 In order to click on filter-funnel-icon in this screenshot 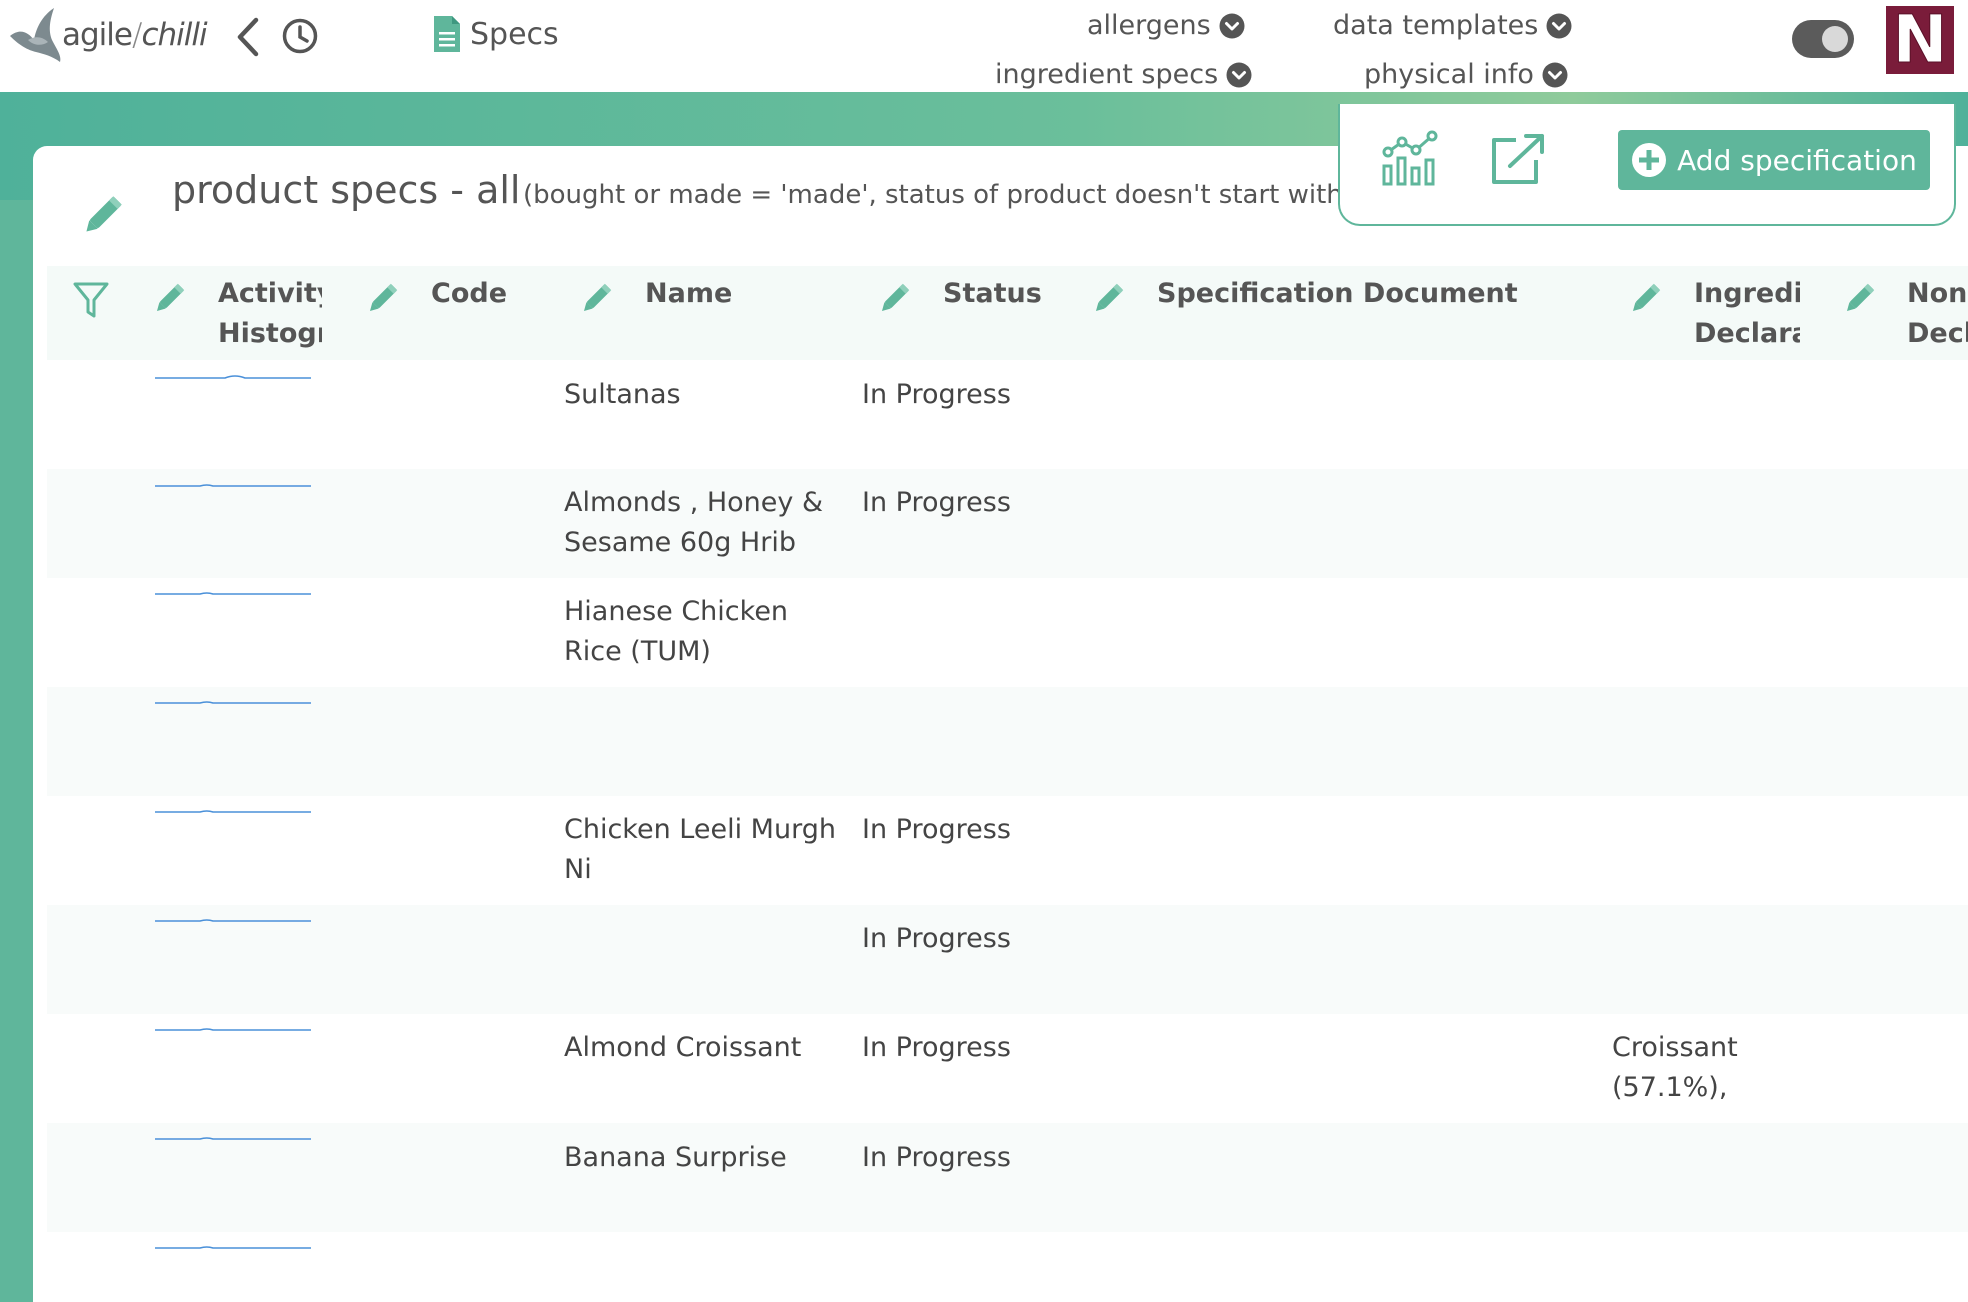, I will do `click(91, 300)`.